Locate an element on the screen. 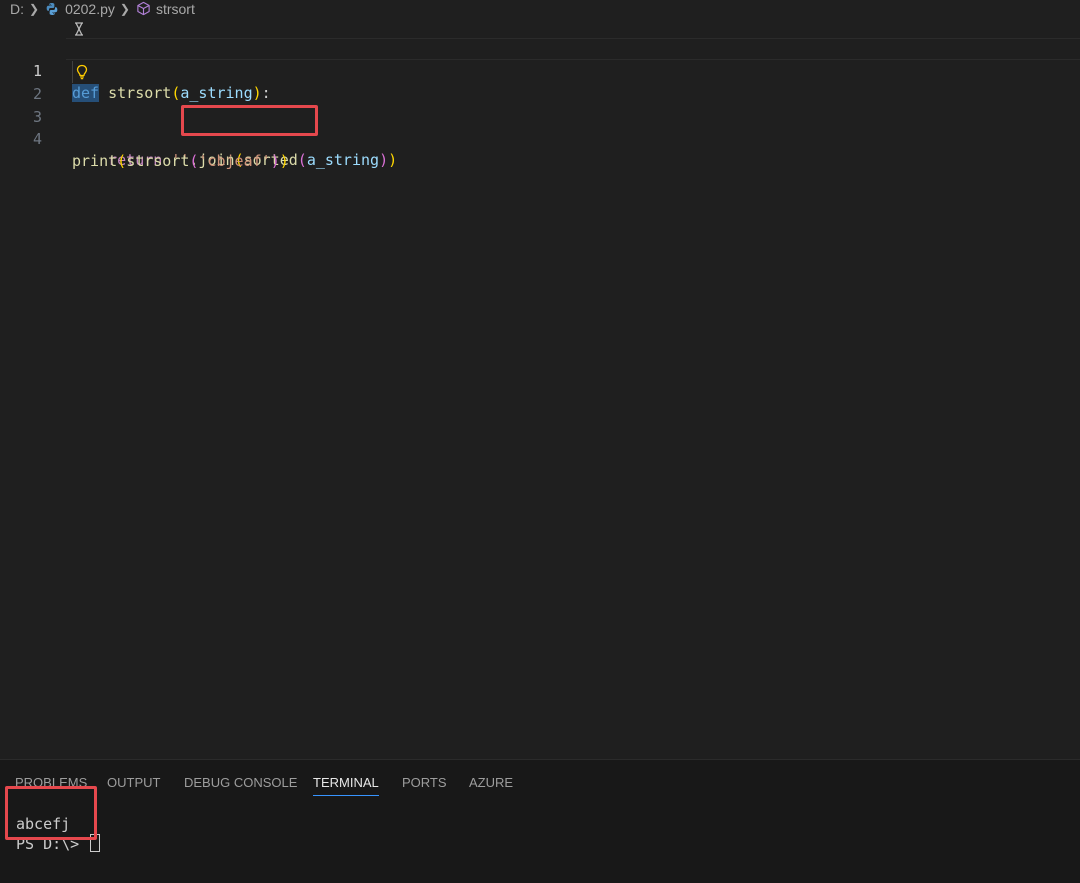 This screenshot has height=883, width=1080. breadcrumb-symbol: strsort is located at coordinates (165, 9).